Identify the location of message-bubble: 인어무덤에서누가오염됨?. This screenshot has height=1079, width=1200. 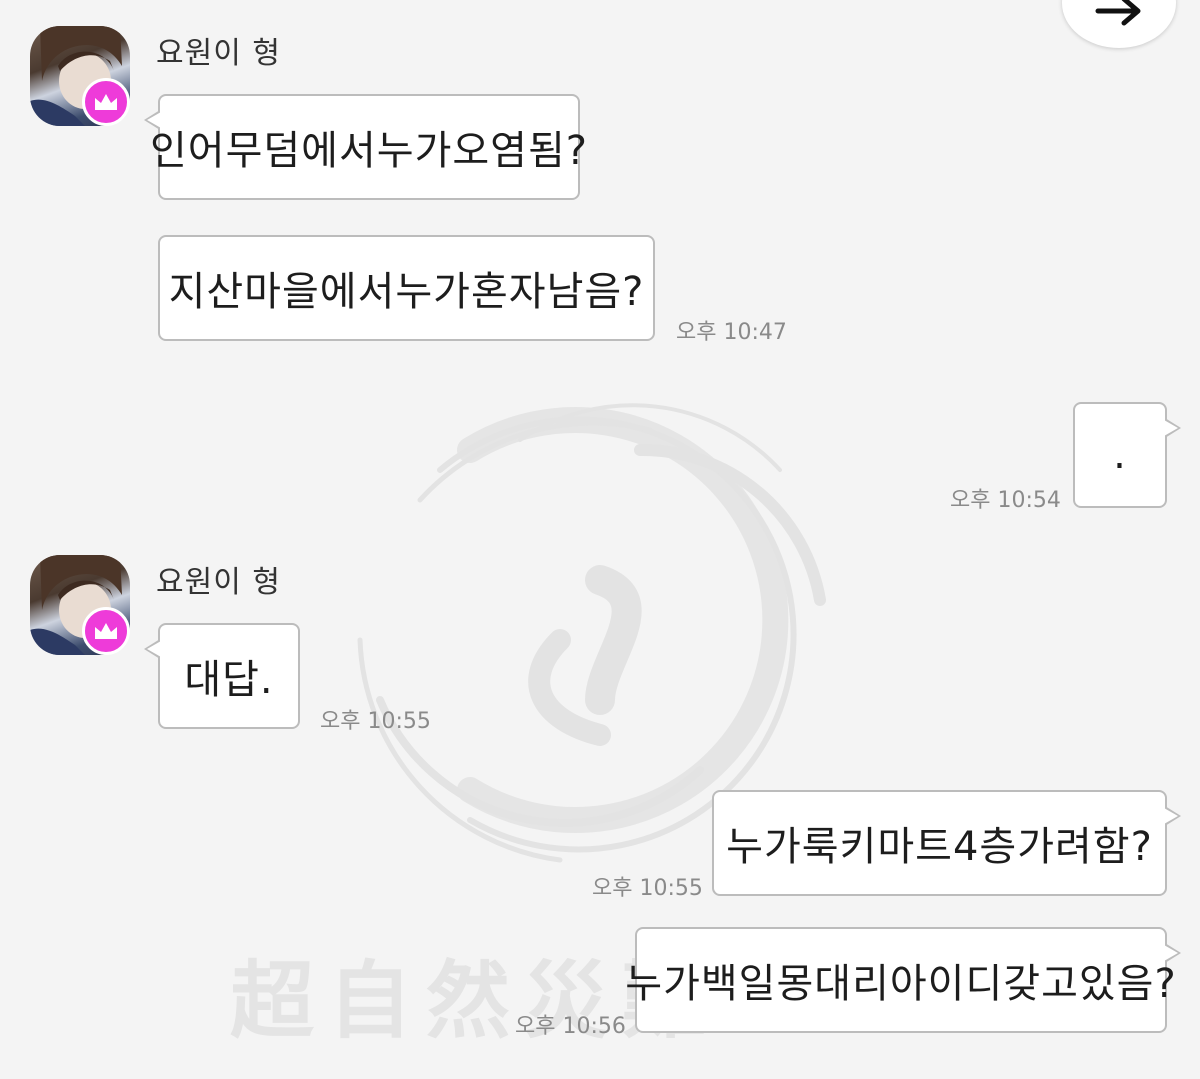
(365, 147).